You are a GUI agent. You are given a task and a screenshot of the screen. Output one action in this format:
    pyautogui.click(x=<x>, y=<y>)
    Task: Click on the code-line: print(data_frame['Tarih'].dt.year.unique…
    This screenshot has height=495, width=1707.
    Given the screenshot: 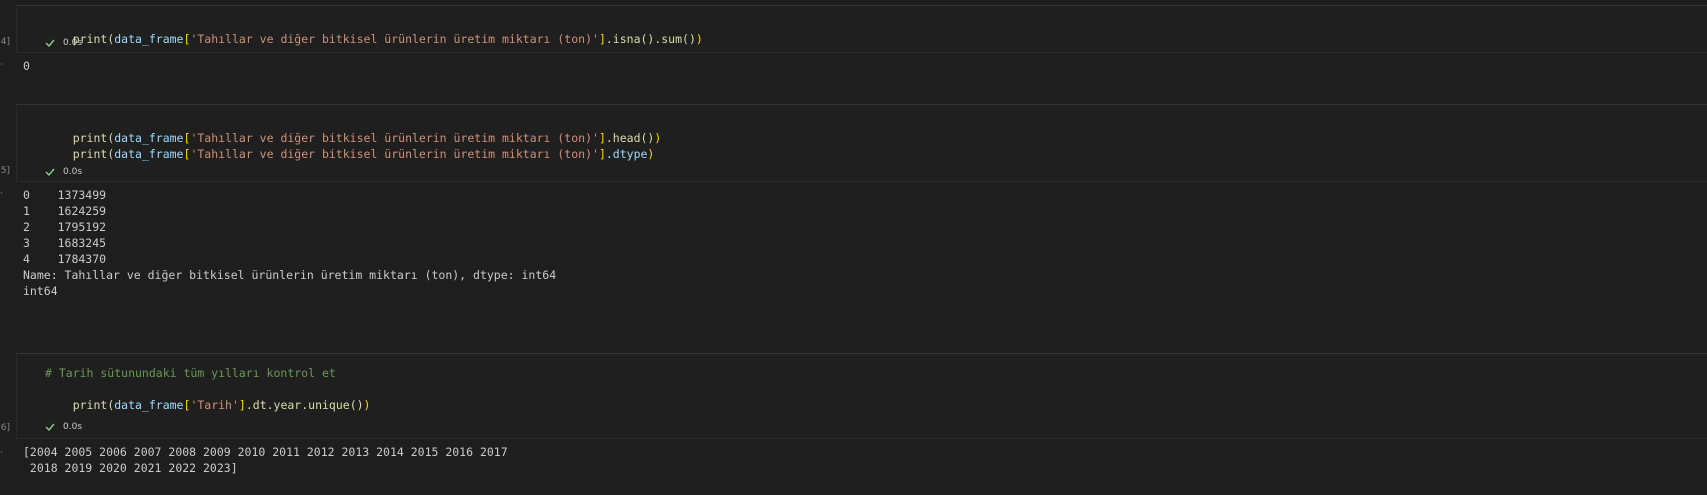 What is the action you would take?
    pyautogui.click(x=208, y=396)
    